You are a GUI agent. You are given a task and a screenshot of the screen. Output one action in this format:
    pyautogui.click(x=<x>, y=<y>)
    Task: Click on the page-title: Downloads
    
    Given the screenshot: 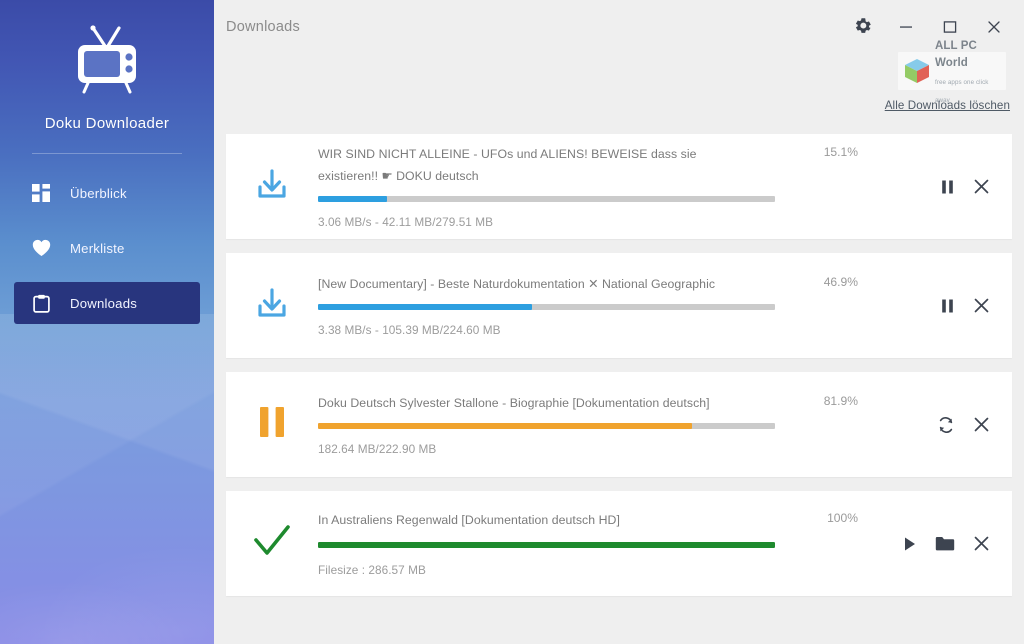 What is the action you would take?
    pyautogui.click(x=263, y=27)
    